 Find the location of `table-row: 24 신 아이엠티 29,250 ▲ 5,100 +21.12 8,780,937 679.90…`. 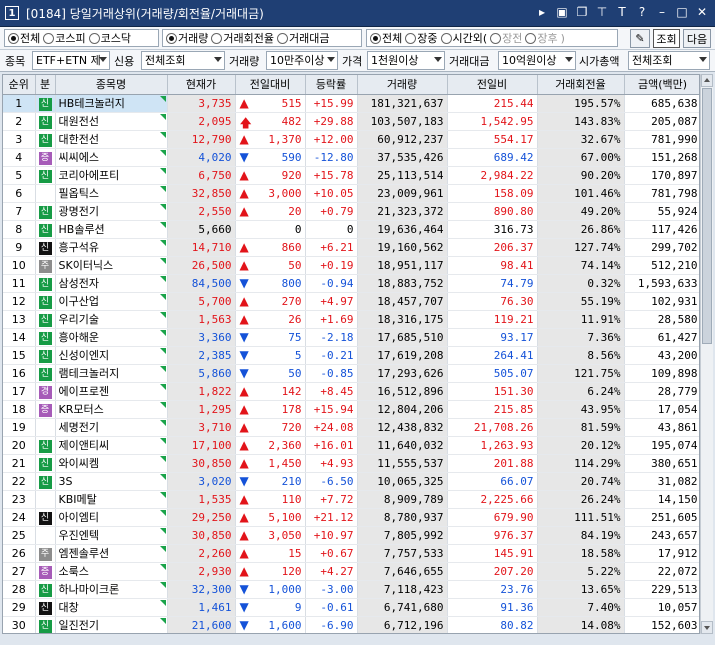

table-row: 24 신 아이엠티 29,250 ▲ 5,100 +21.12 8,780,937 679.90… is located at coordinates (351, 517).